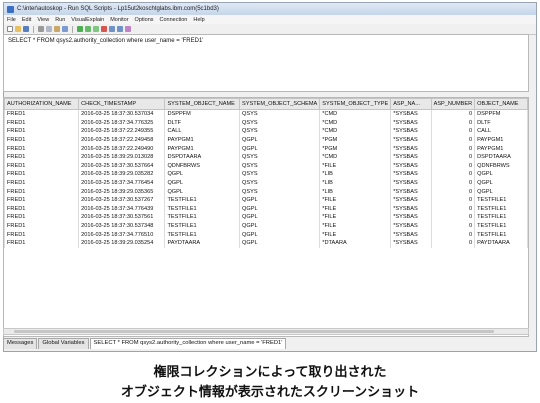 The width and height of the screenshot is (540, 403). Describe the element at coordinates (11, 20) in the screenshot. I see `menu-file: File` at that location.